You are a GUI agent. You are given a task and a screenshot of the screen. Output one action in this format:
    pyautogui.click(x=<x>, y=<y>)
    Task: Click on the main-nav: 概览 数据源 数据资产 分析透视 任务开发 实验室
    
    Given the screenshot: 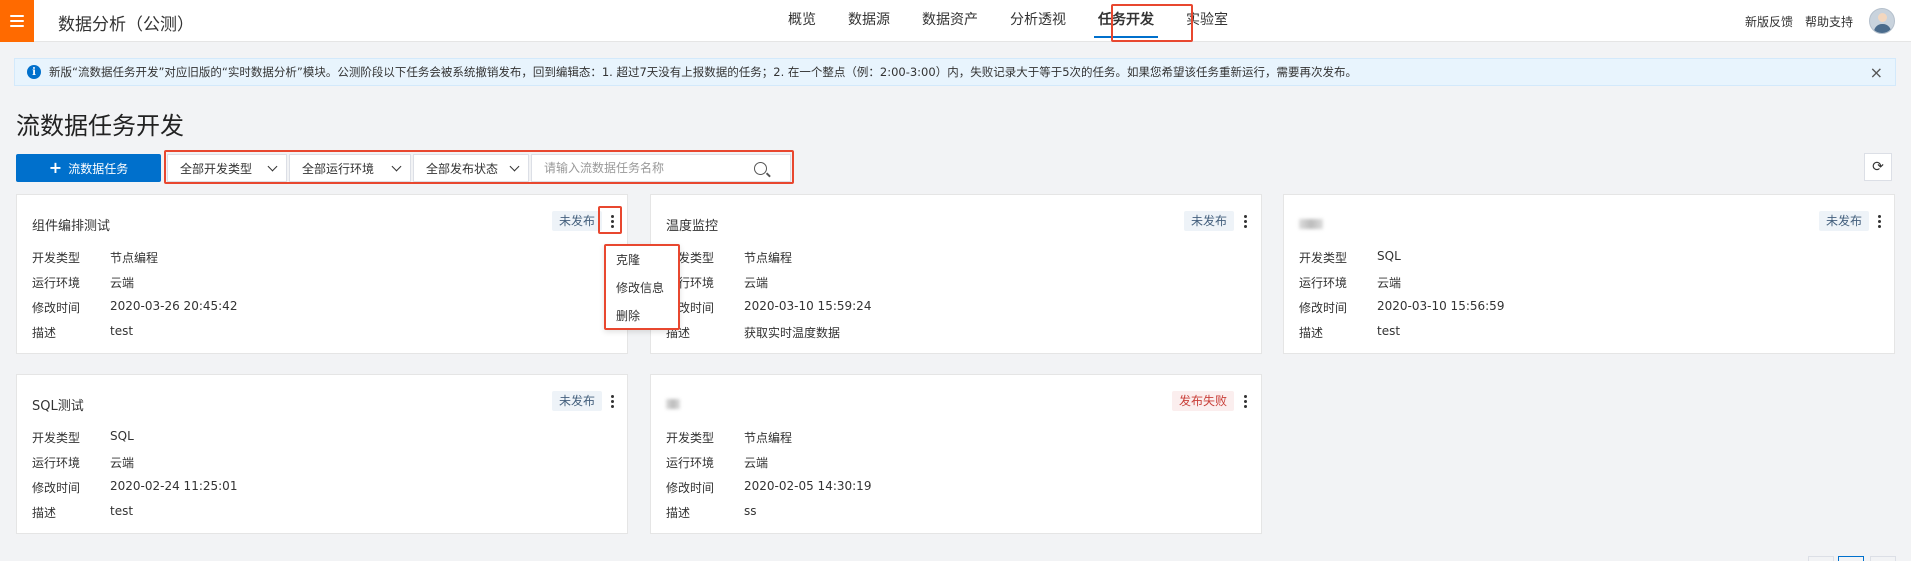 What is the action you would take?
    pyautogui.click(x=1008, y=21)
    